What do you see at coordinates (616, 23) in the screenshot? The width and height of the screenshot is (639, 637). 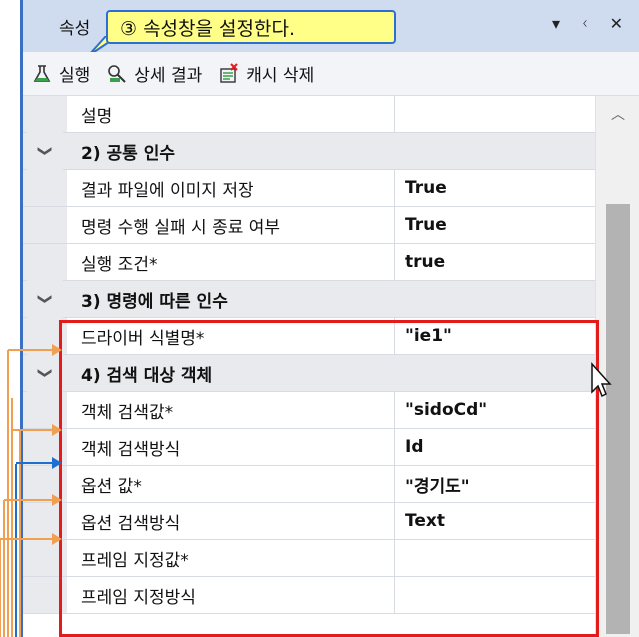 I see `close-icon: ✕` at bounding box center [616, 23].